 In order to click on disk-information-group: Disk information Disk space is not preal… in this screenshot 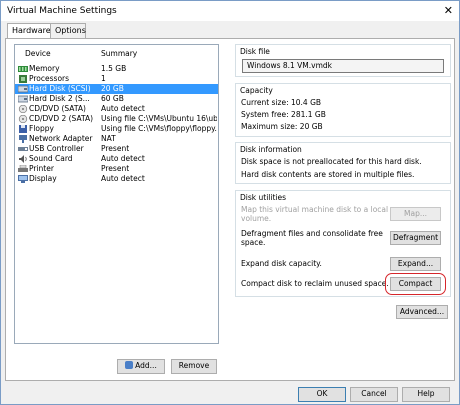, I will do `click(343, 163)`.